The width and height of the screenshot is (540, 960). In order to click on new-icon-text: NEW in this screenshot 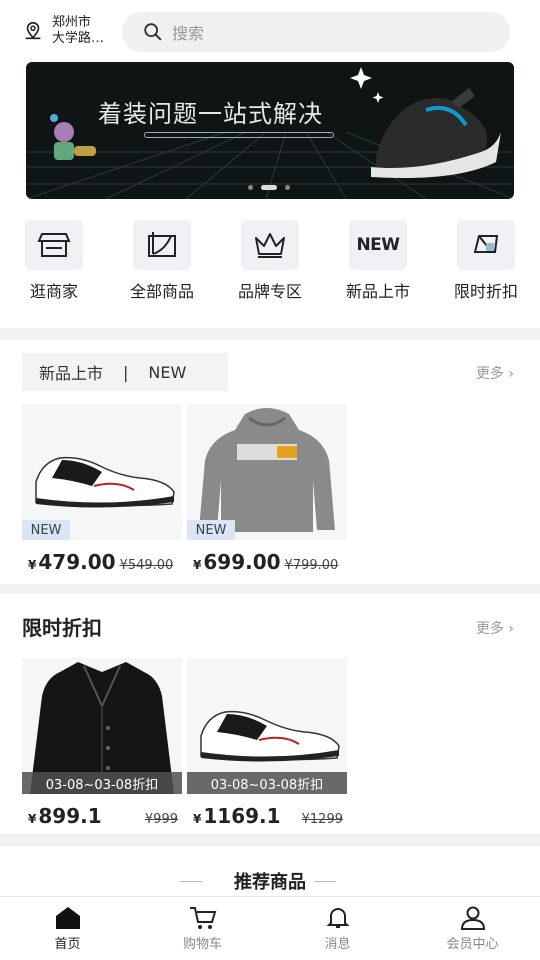, I will do `click(378, 245)`.